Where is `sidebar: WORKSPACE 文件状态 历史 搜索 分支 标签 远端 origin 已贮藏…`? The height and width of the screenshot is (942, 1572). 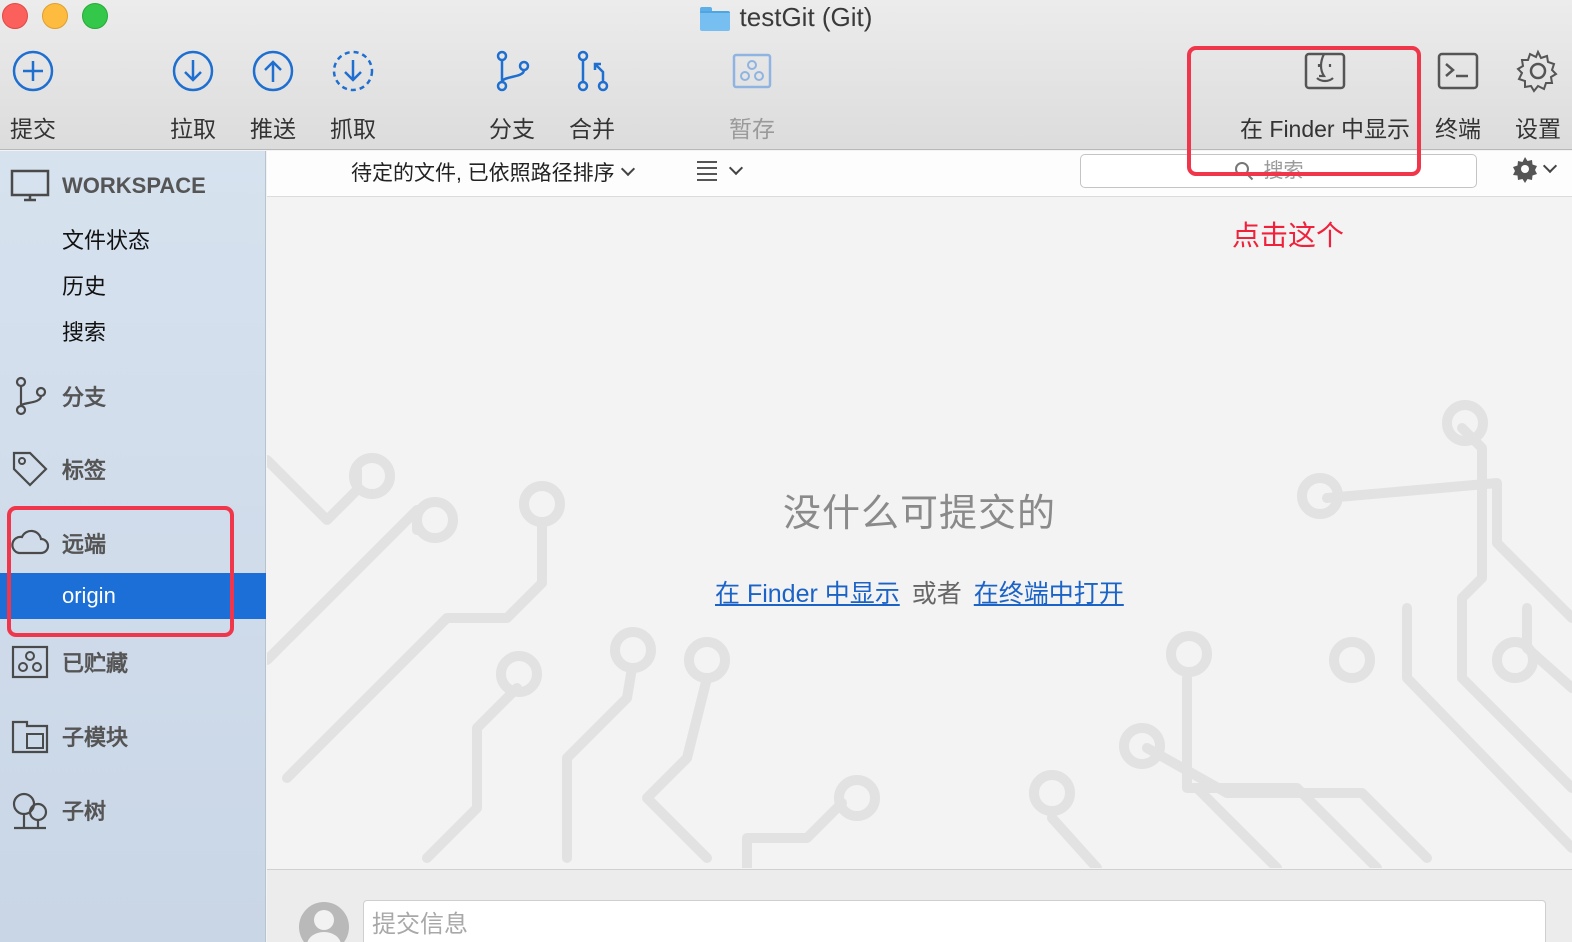
sidebar: WORKSPACE 文件状态 历史 搜索 分支 标签 远端 origin 已贮藏… is located at coordinates (133, 546).